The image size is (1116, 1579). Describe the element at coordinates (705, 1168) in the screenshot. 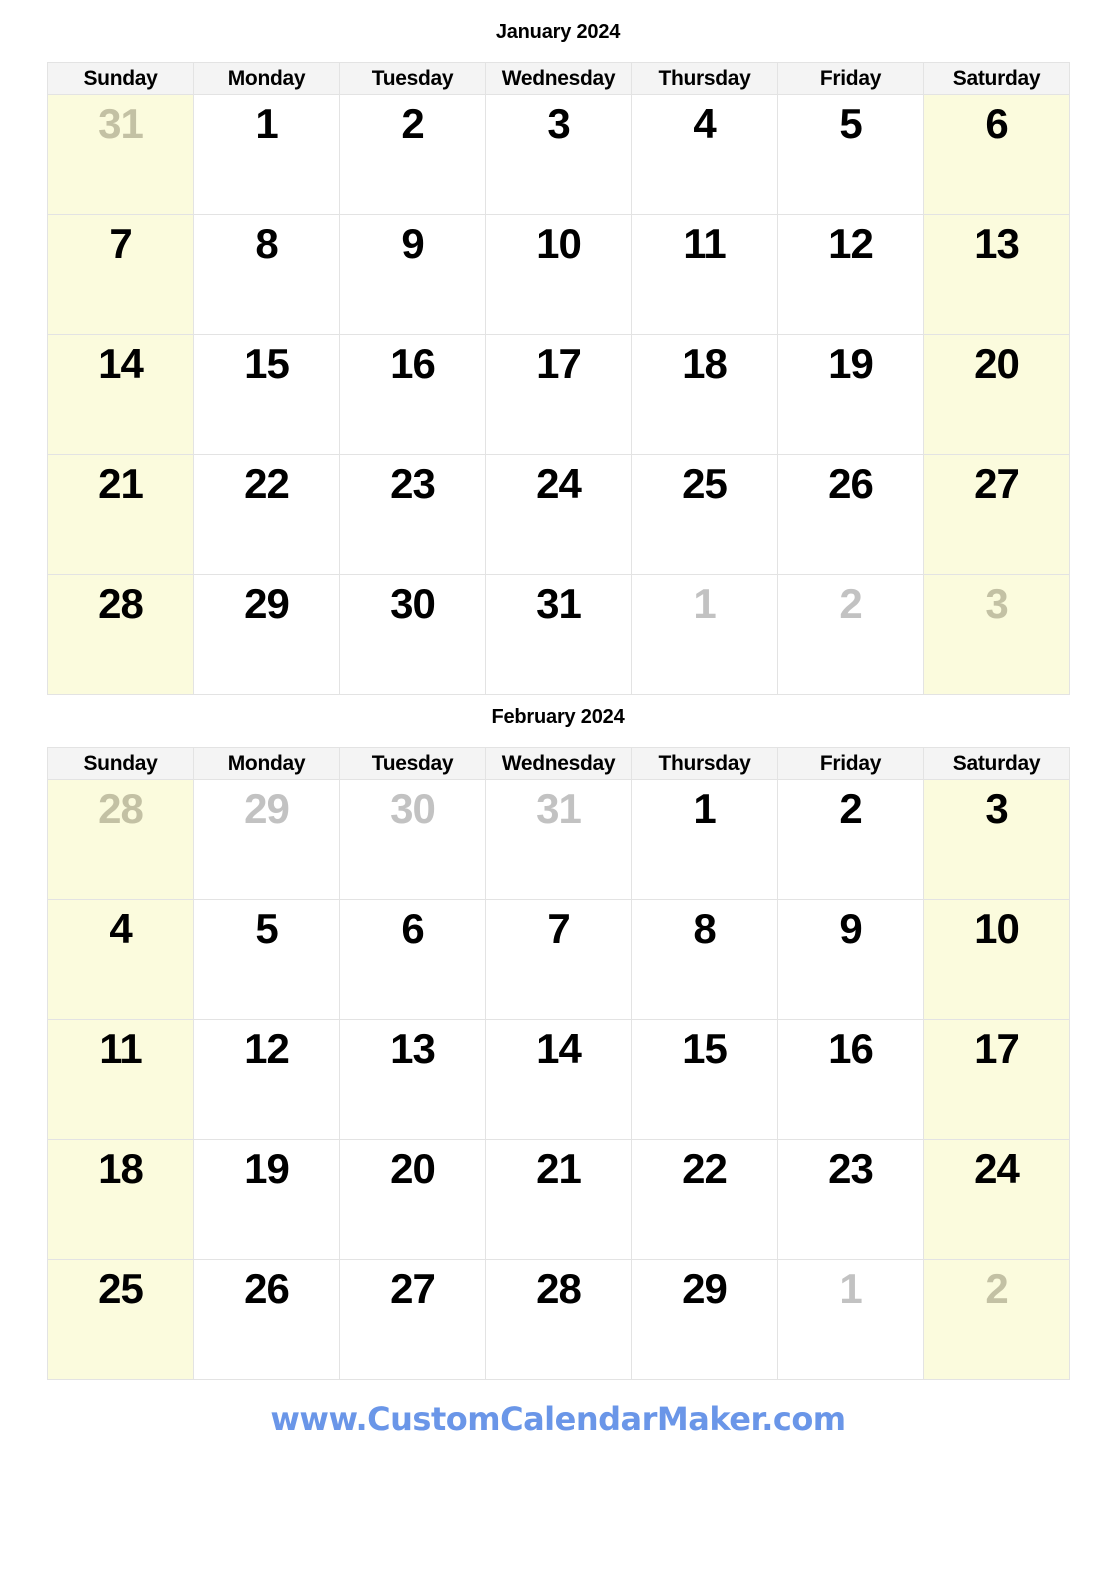

I see `day-number: 22` at that location.